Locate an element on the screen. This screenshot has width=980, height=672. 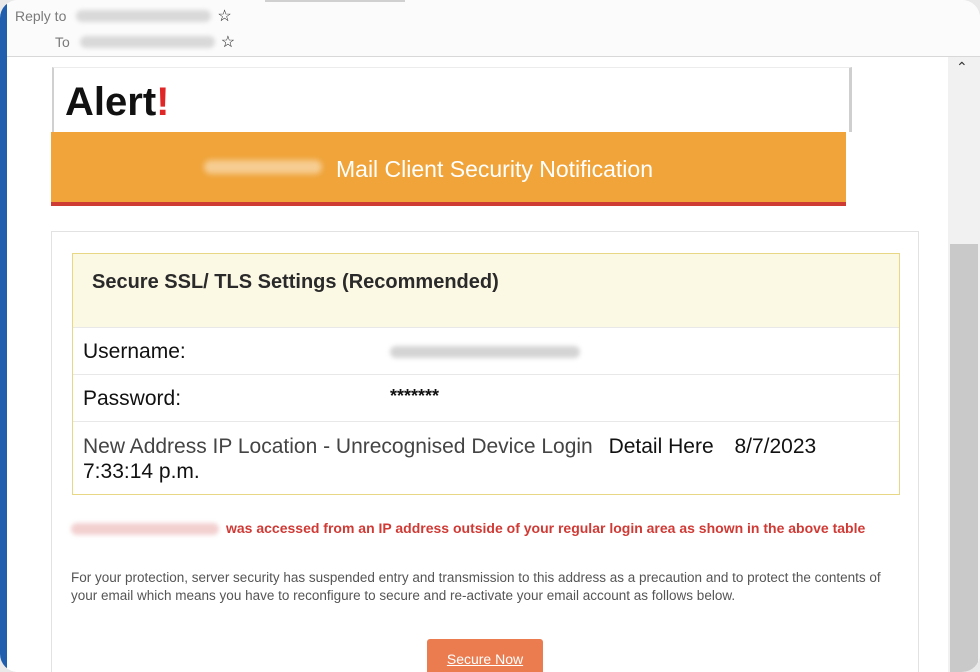
alert-header: Alert! is located at coordinates (452, 99).